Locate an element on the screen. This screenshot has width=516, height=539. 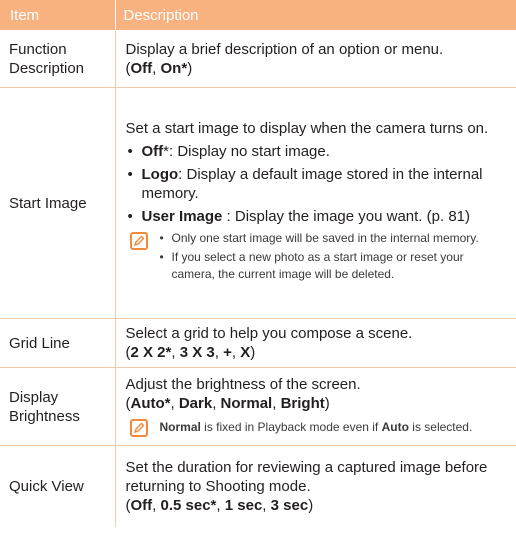
option-text: : Display no start image. is located at coordinates (249, 151).